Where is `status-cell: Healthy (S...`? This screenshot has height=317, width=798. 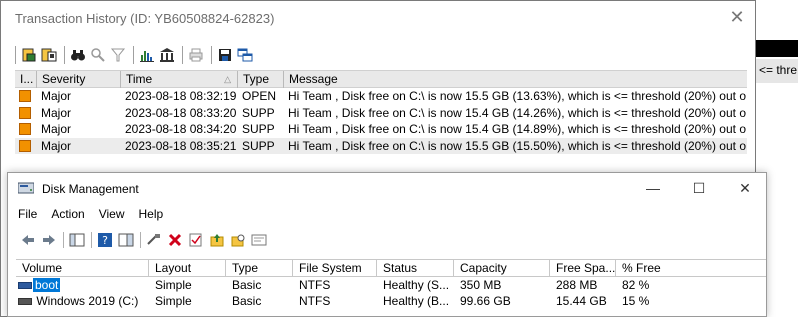
status-cell: Healthy (S... is located at coordinates (416, 285).